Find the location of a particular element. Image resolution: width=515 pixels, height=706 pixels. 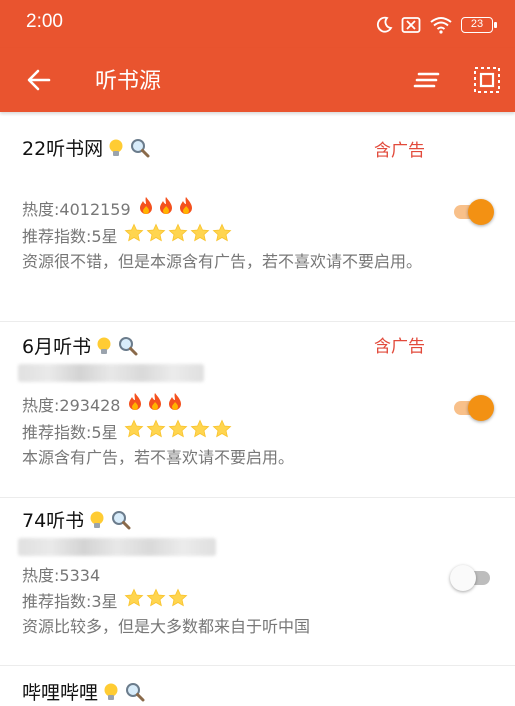

status-time: 2:00 is located at coordinates (44, 21).